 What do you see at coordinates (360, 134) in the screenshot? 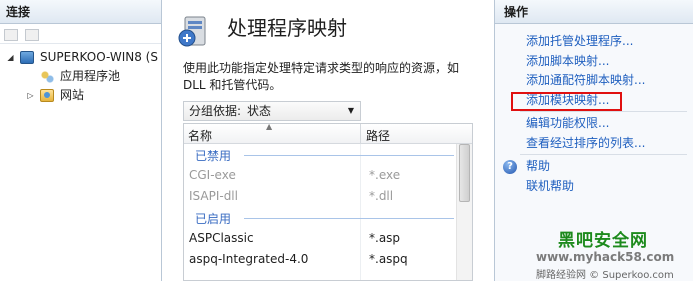
I see `column-divider` at bounding box center [360, 134].